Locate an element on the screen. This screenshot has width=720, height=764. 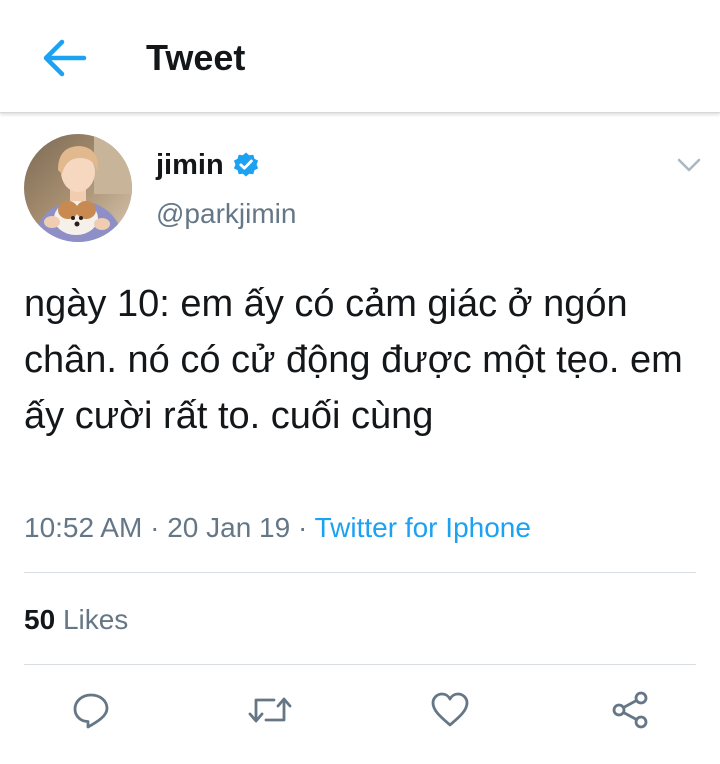
likes-stat: 50 Likes is located at coordinates (76, 620).